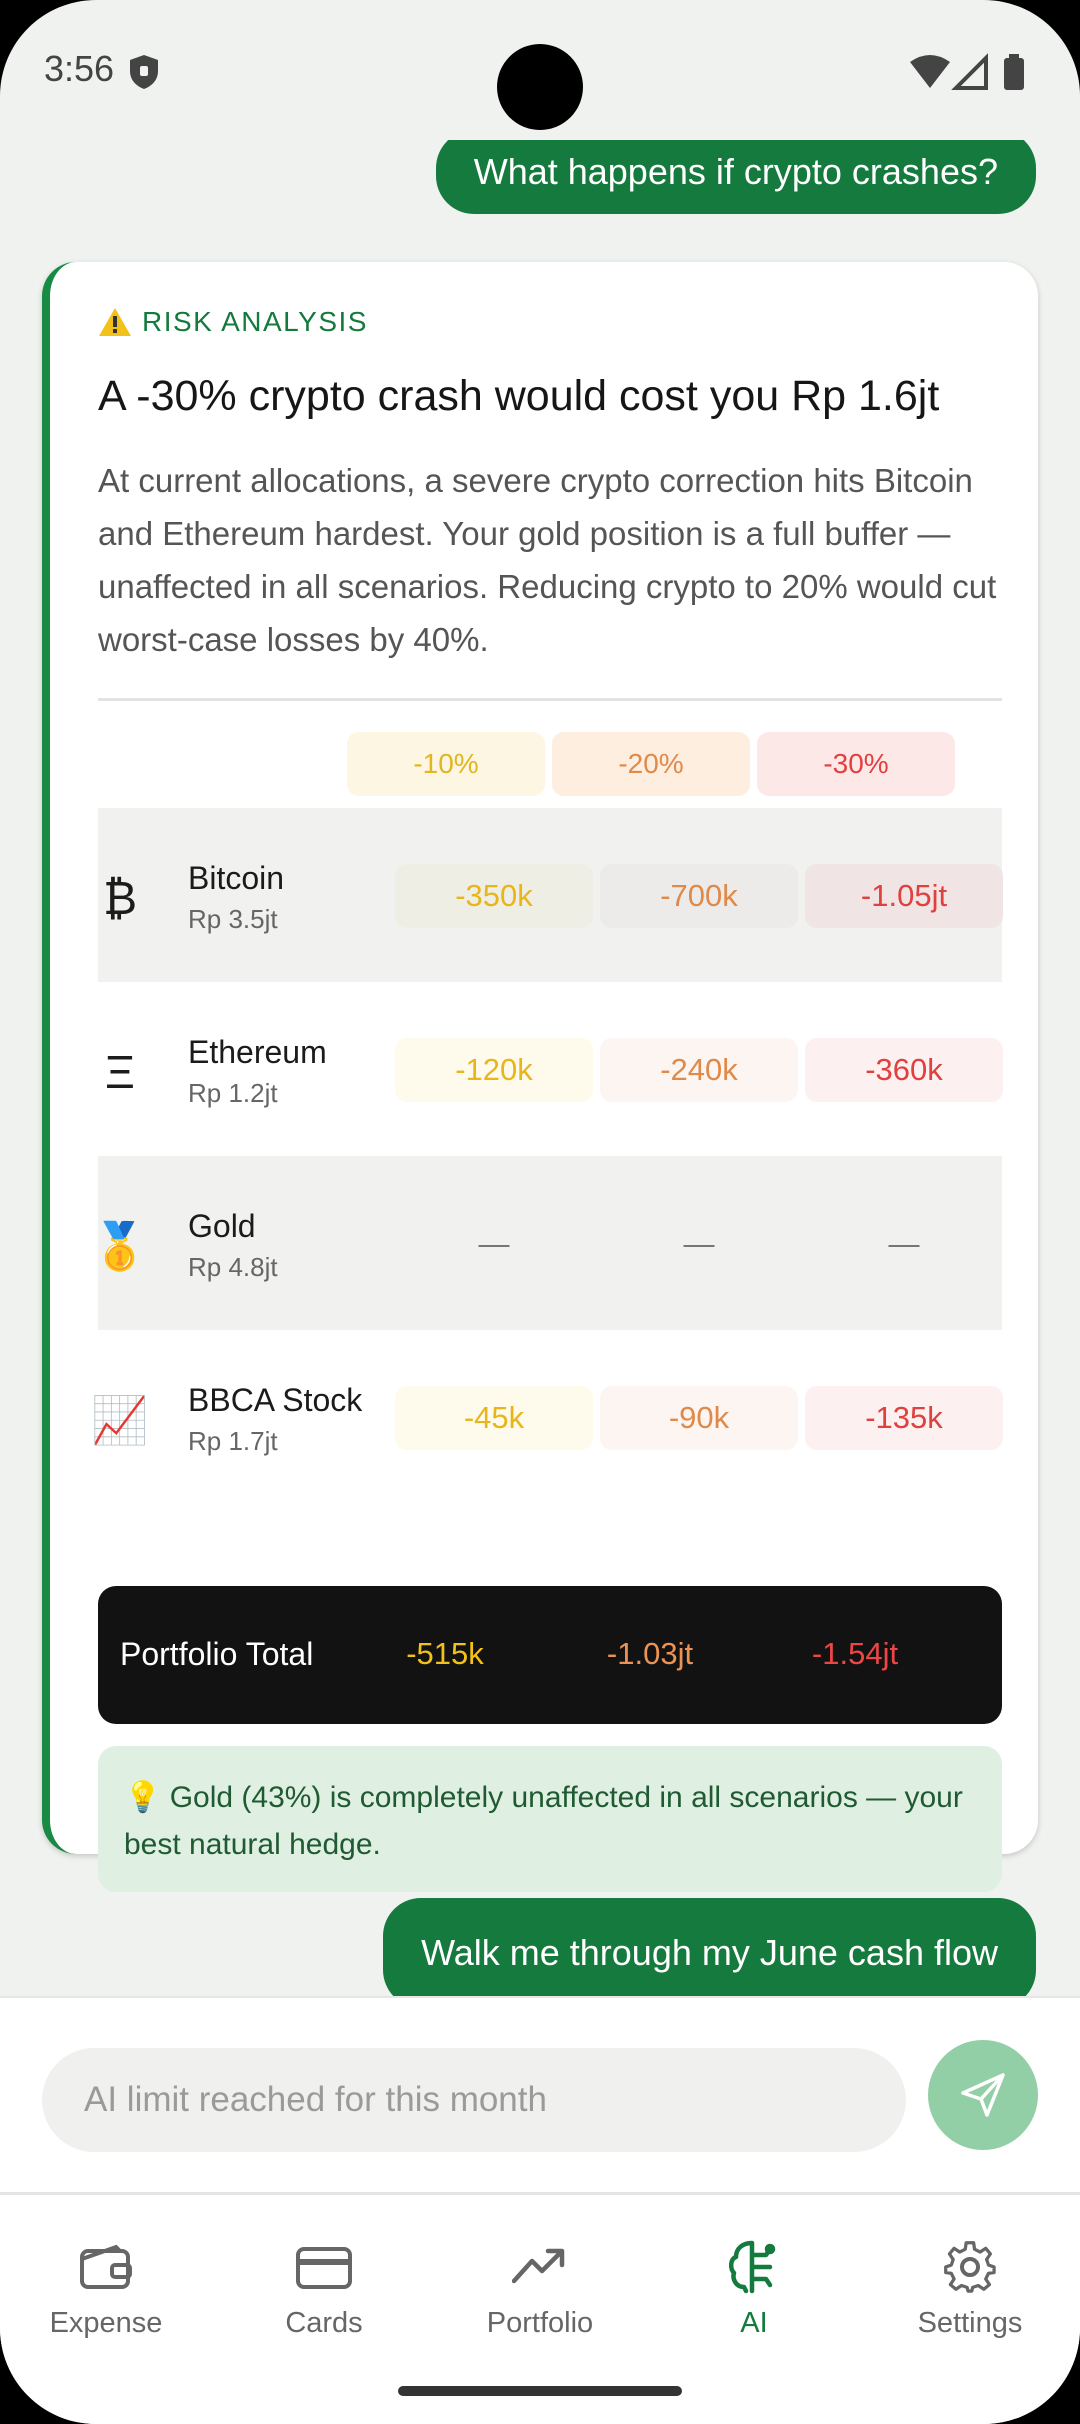 The height and width of the screenshot is (2424, 1080). What do you see at coordinates (484, 2100) in the screenshot?
I see `message-input` at bounding box center [484, 2100].